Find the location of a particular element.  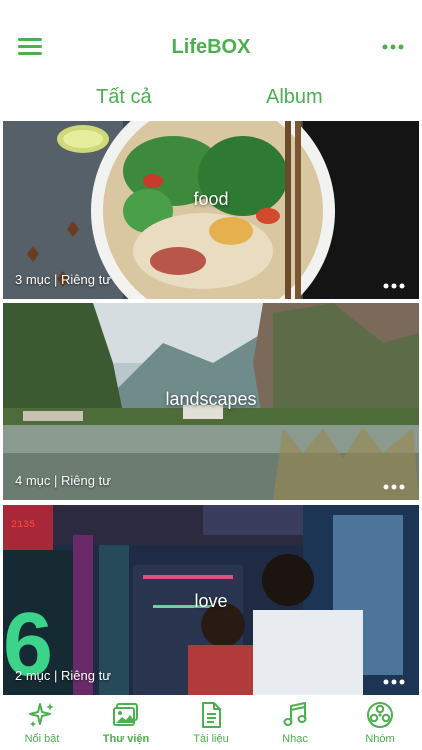

music-icon is located at coordinates (295, 714).